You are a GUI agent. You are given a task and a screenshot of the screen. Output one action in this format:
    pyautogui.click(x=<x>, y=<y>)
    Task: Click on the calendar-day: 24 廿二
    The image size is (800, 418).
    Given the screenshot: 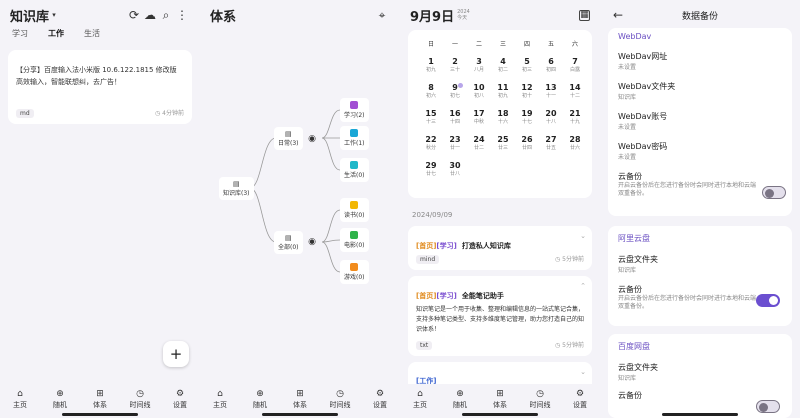 What is the action you would take?
    pyautogui.click(x=479, y=143)
    